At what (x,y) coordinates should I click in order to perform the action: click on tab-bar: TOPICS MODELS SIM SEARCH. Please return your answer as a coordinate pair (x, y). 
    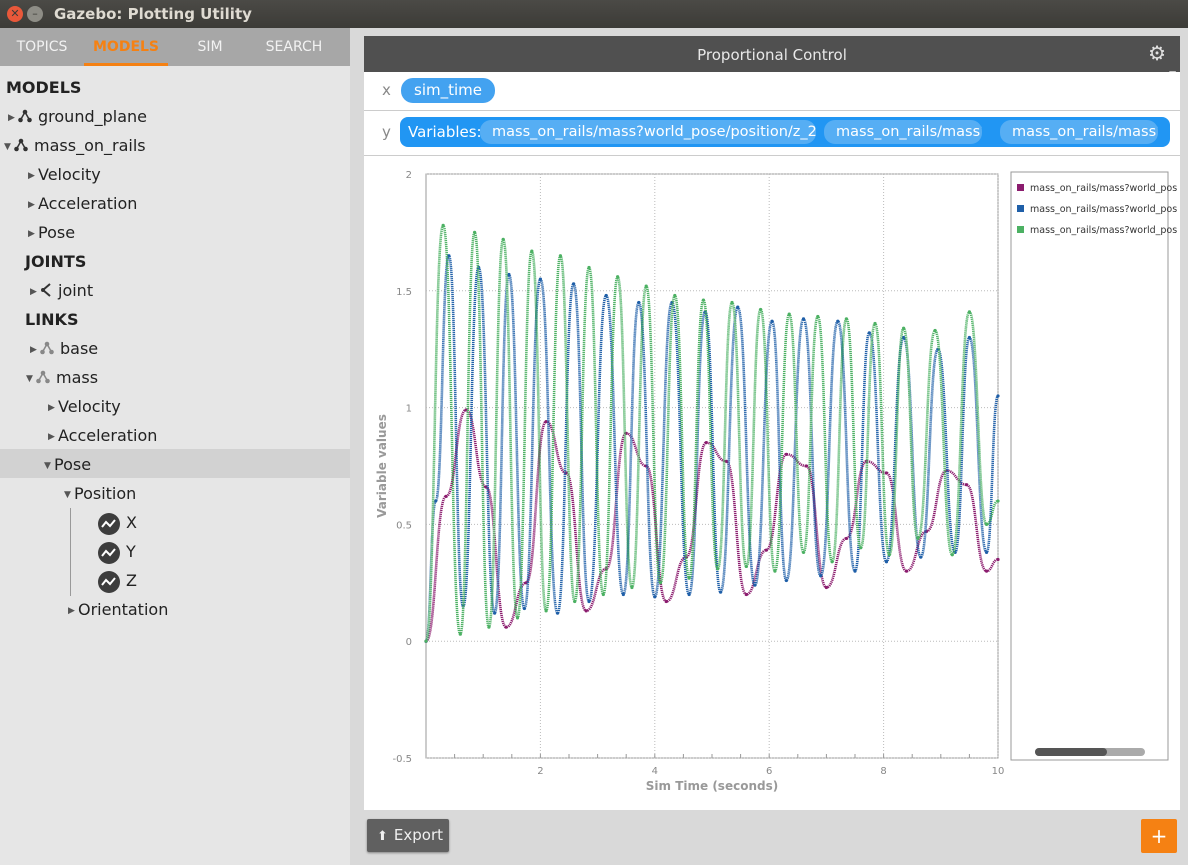
    Looking at the image, I should click on (175, 47).